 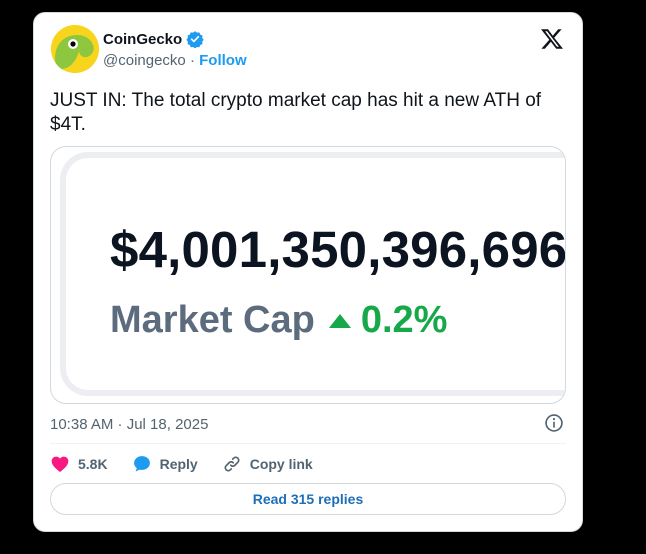 What do you see at coordinates (281, 464) in the screenshot?
I see `copy-link-label: Copy link` at bounding box center [281, 464].